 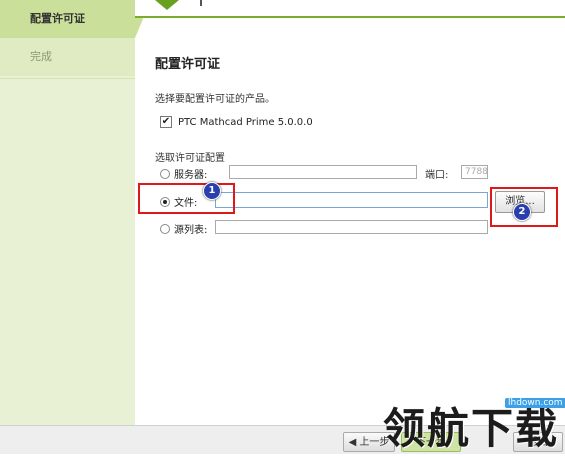 What do you see at coordinates (351, 227) in the screenshot?
I see `source-list-input` at bounding box center [351, 227].